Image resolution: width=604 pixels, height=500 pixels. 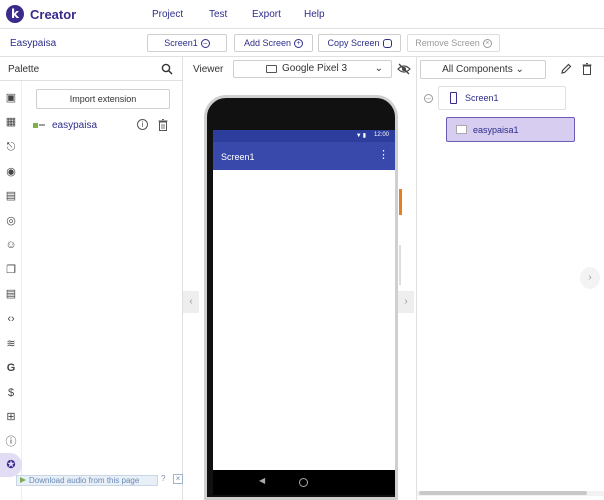 I want to click on palette-extension-item: easypaisa i, so click(x=102, y=126).